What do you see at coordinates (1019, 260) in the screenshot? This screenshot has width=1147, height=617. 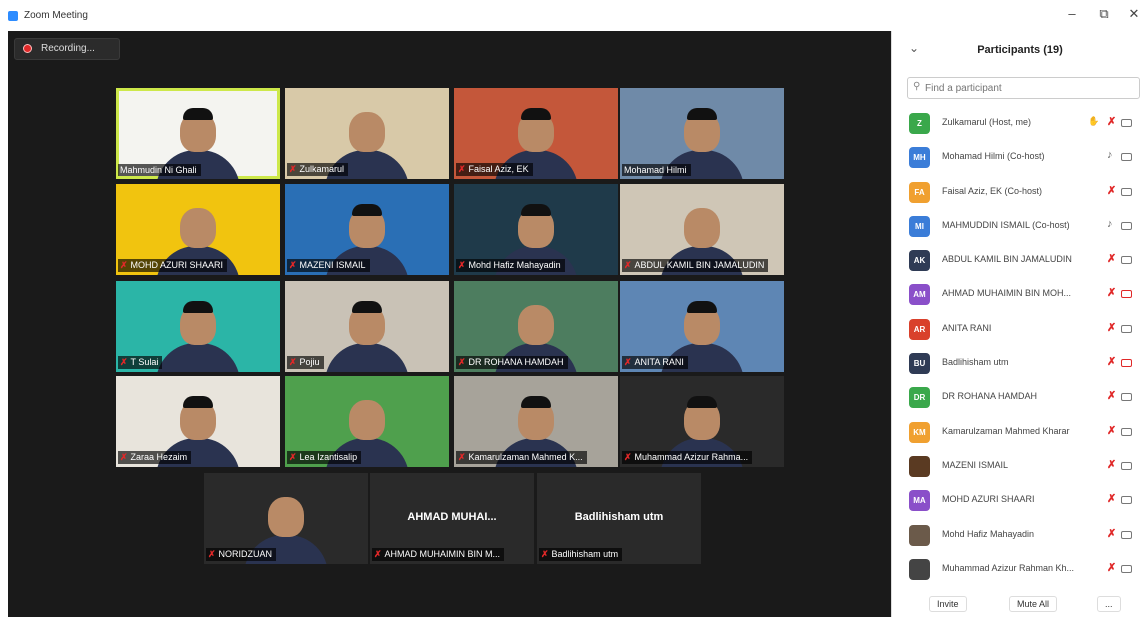 I see `participant-row: AK ABDUL KAMIL BIN JAMALUDIN ✗` at bounding box center [1019, 260].